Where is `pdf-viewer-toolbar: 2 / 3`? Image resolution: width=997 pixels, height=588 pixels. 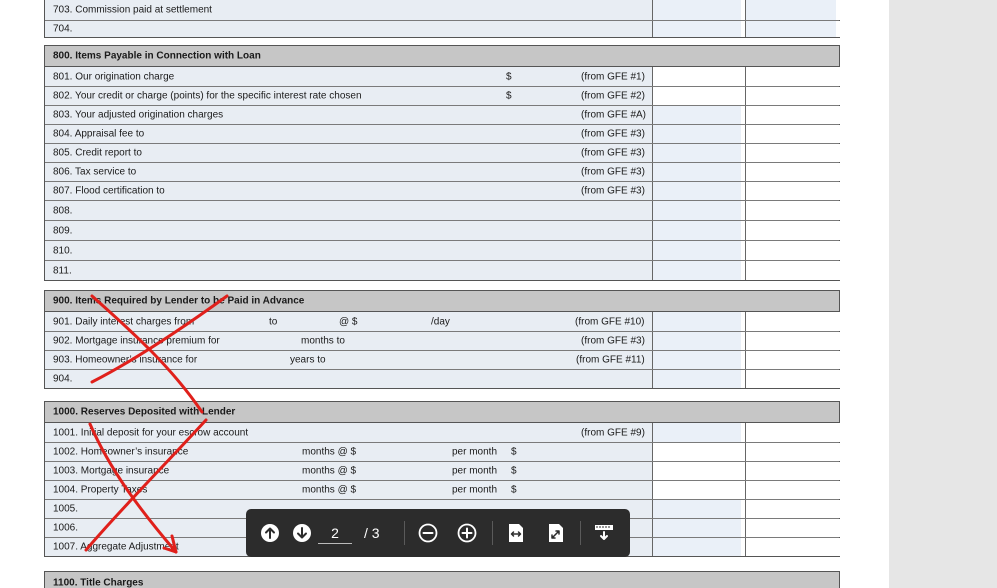
pdf-viewer-toolbar: 2 / 3 is located at coordinates (438, 533).